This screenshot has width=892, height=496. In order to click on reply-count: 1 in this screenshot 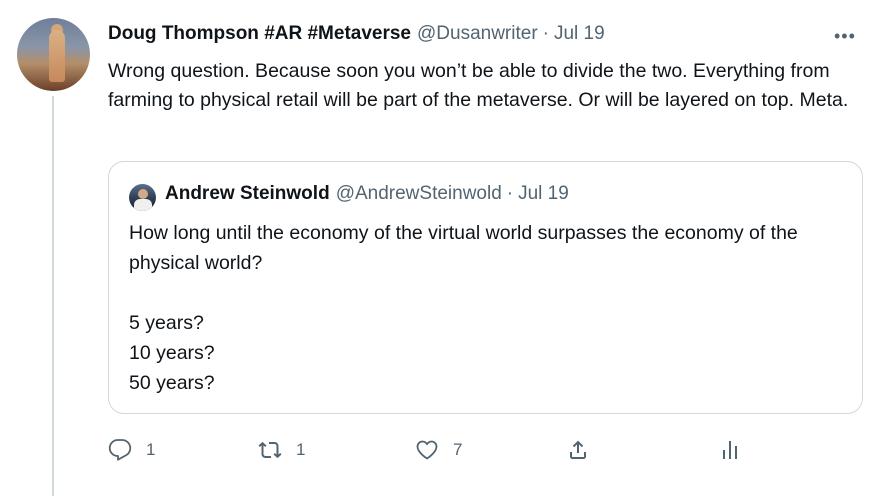, I will do `click(151, 449)`.